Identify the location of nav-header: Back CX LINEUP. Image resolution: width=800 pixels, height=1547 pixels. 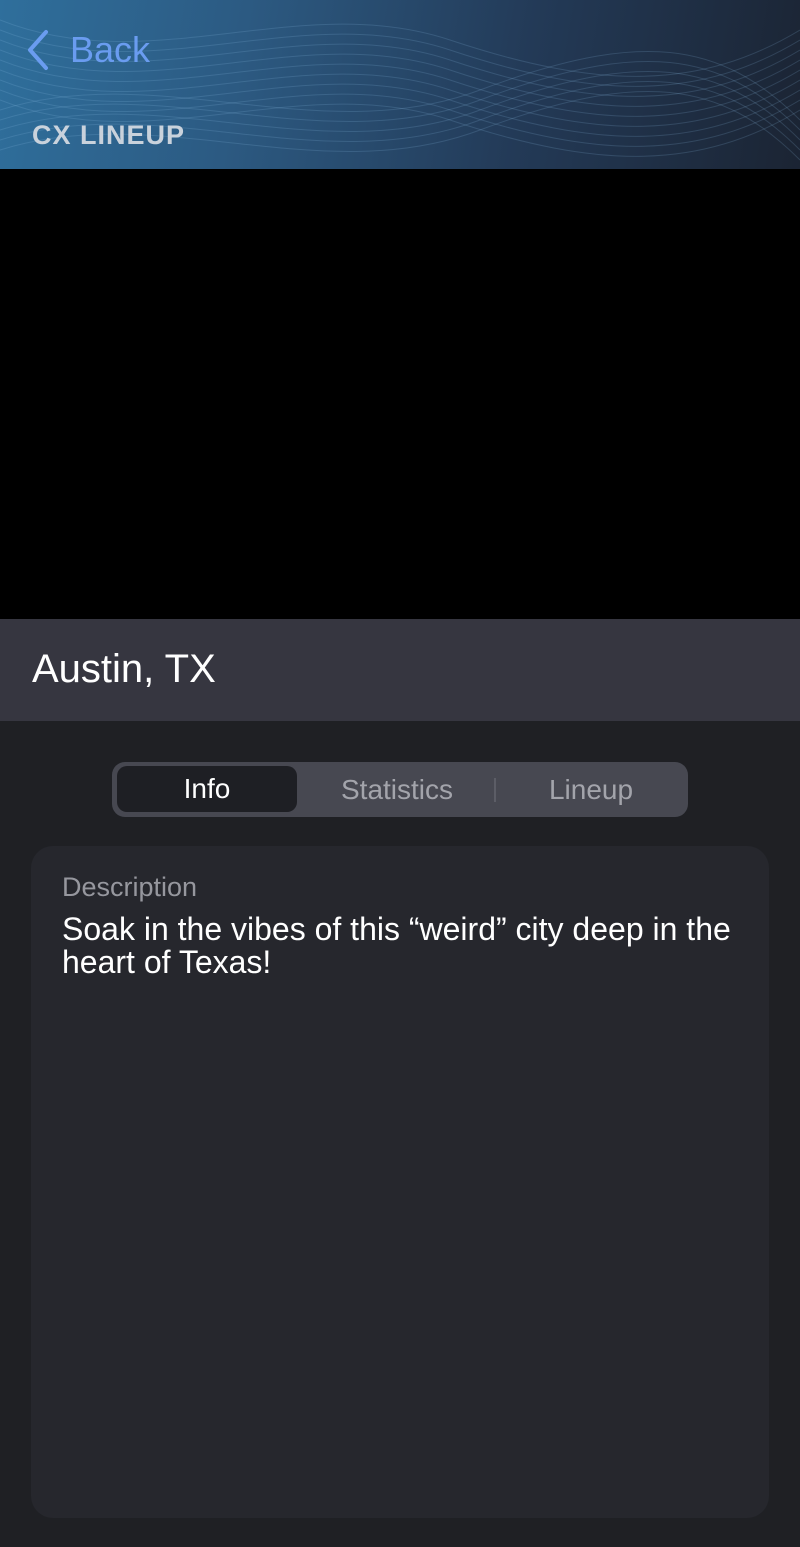
(400, 84).